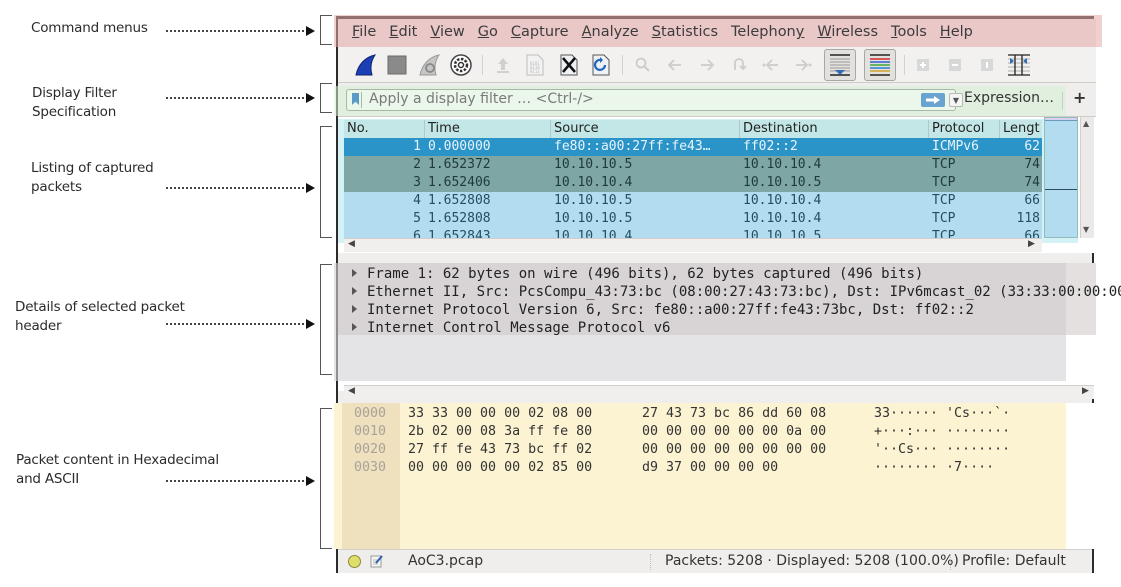 The width and height of the screenshot is (1121, 587). Describe the element at coordinates (693, 201) in the screenshot. I see `packet-row: 4 1.652808 10.10.10.5 10.10.10.4 TCP 66` at that location.